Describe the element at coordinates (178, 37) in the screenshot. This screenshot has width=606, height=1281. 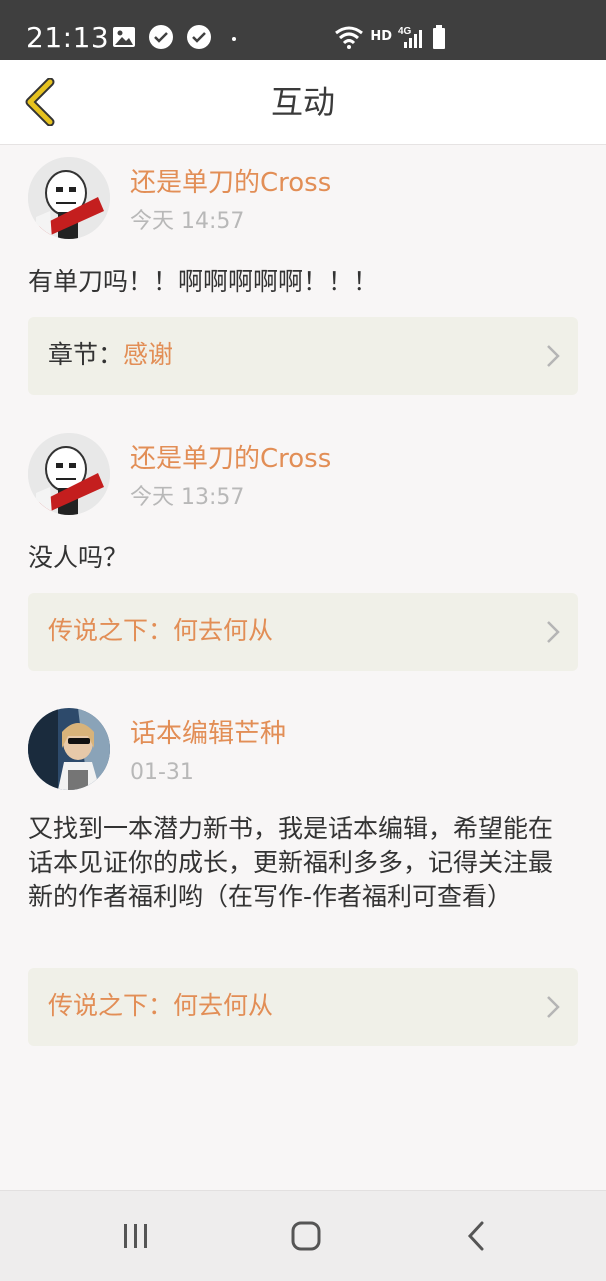
I see `notification-icons` at that location.